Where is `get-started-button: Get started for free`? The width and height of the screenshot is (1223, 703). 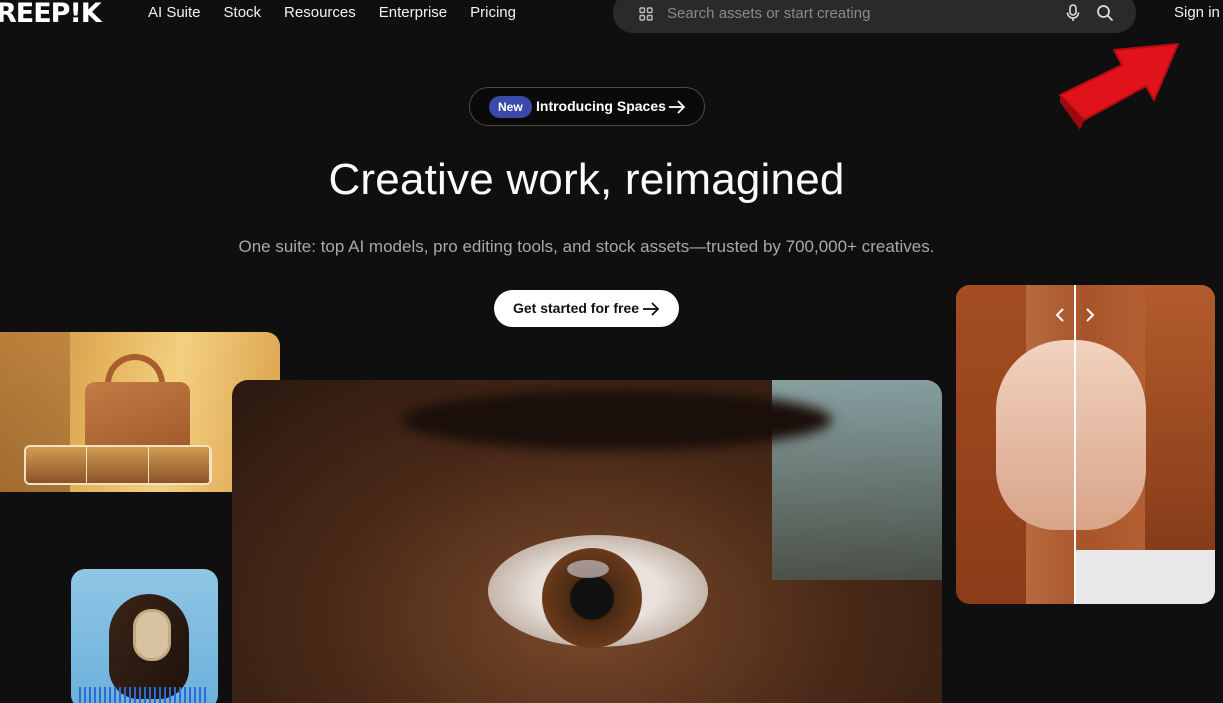
get-started-button: Get started for free is located at coordinates (586, 308).